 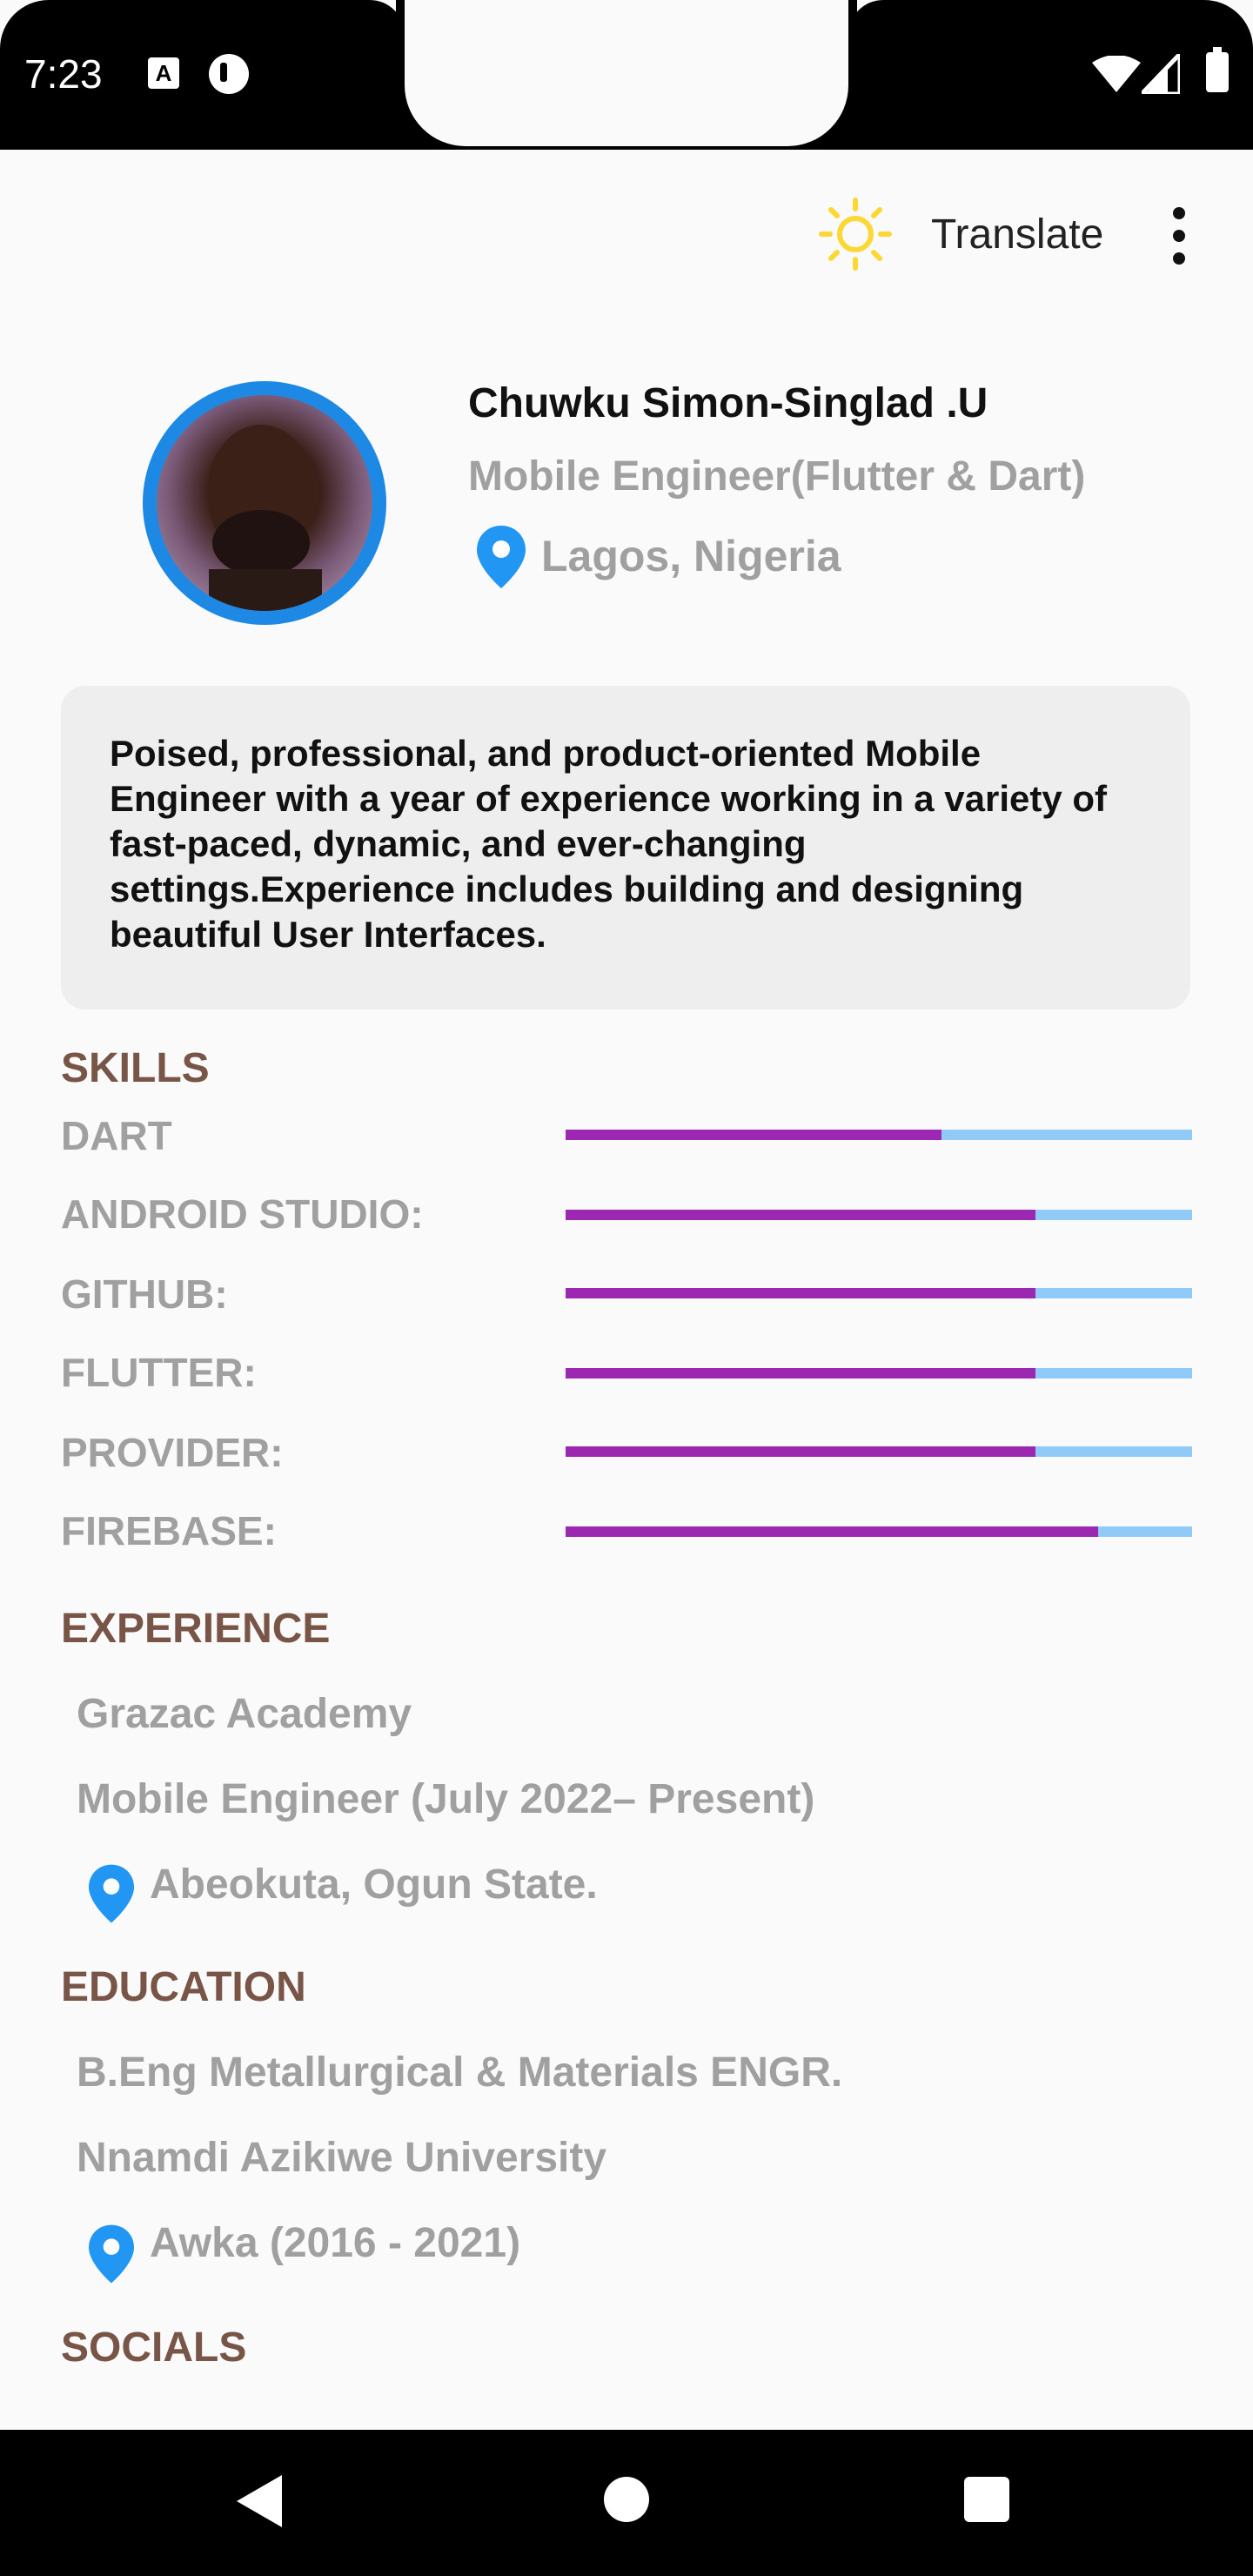 I want to click on status-bar-right, so click(x=1050, y=75).